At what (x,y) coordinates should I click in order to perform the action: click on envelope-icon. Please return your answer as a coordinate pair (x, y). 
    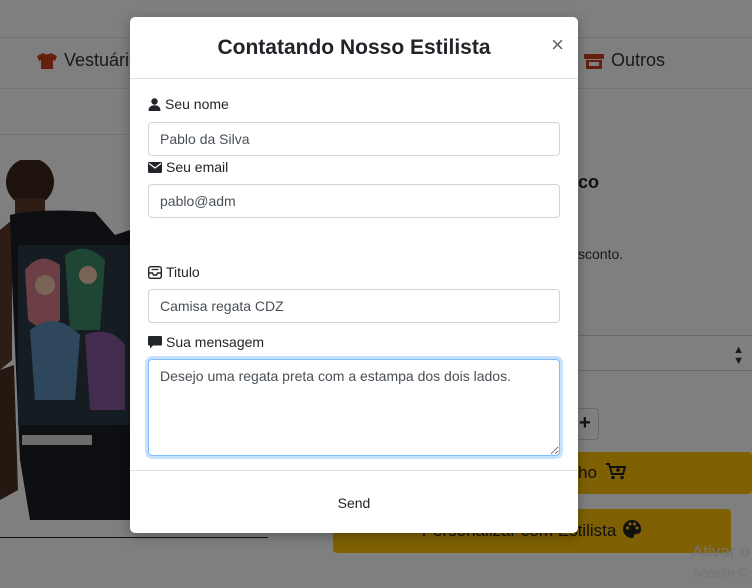
    Looking at the image, I should click on (155, 167).